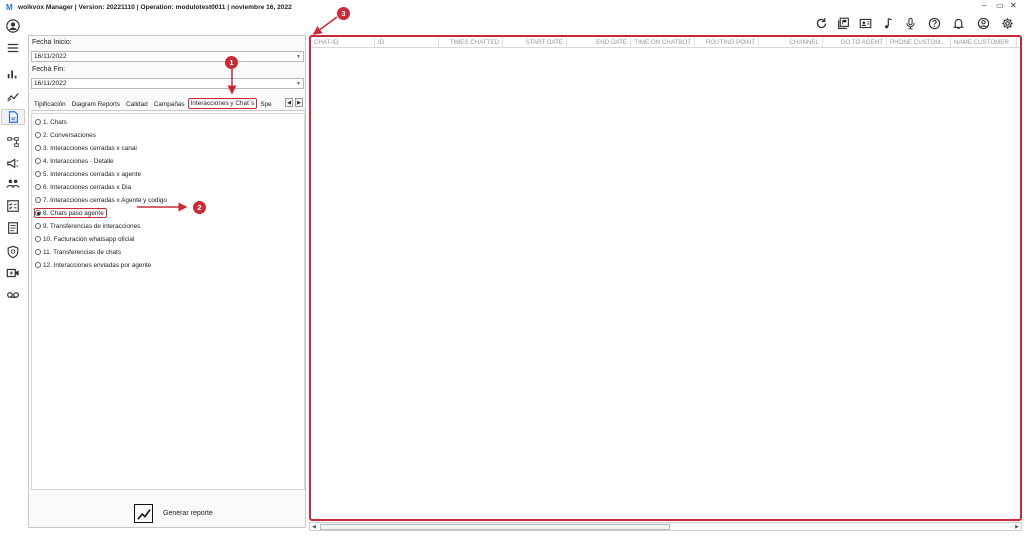 The image size is (1024, 536). I want to click on microphone-icon, so click(910, 23).